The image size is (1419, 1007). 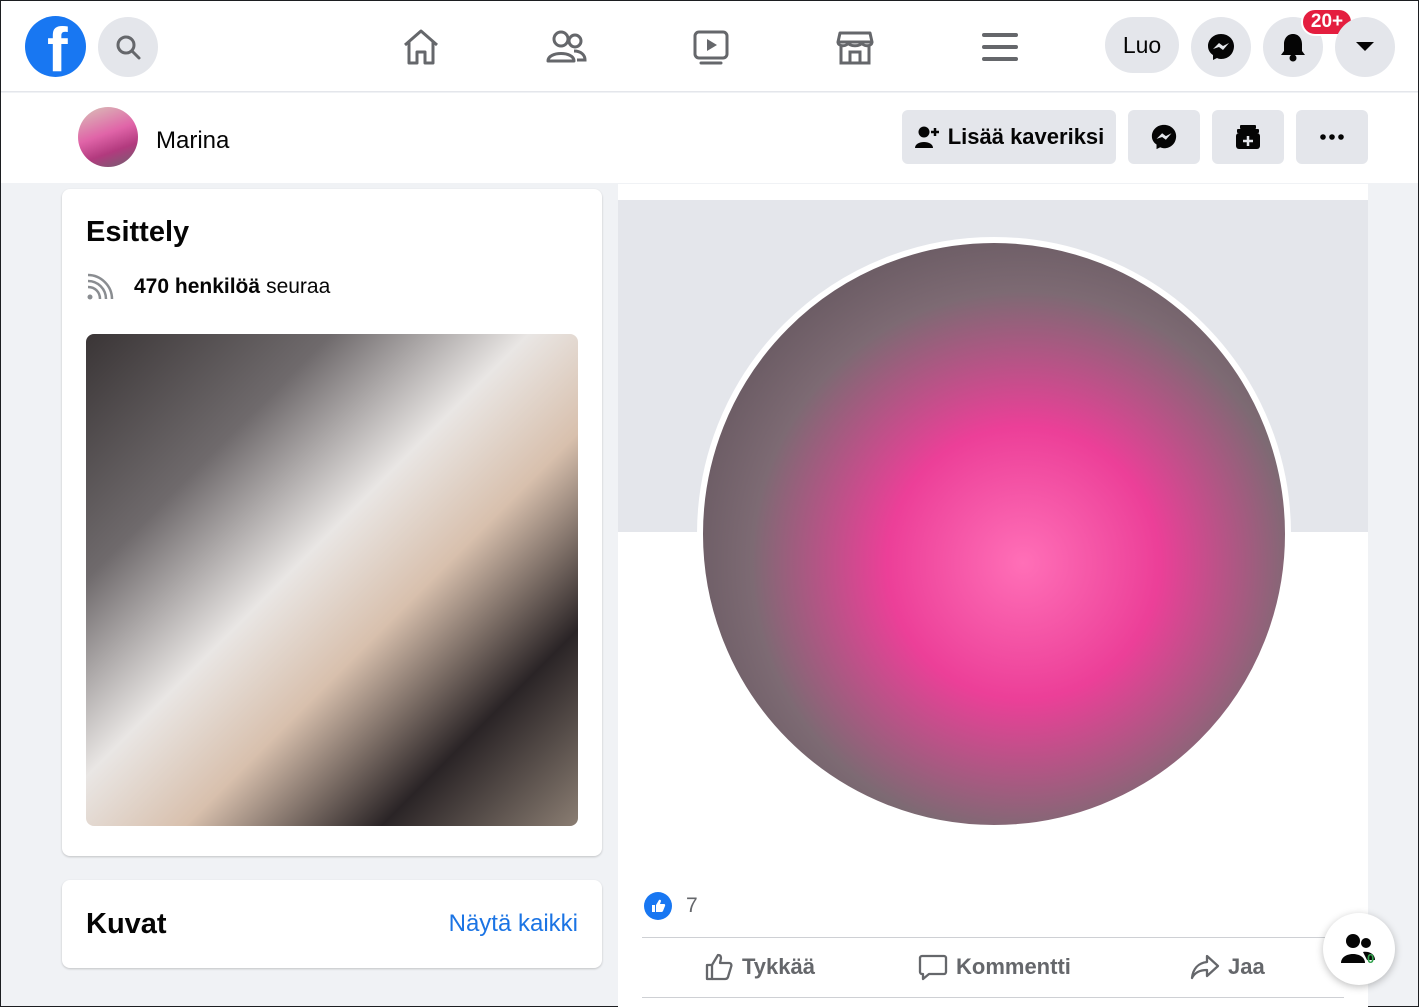 I want to click on photos-title: Kuvat, so click(x=126, y=924).